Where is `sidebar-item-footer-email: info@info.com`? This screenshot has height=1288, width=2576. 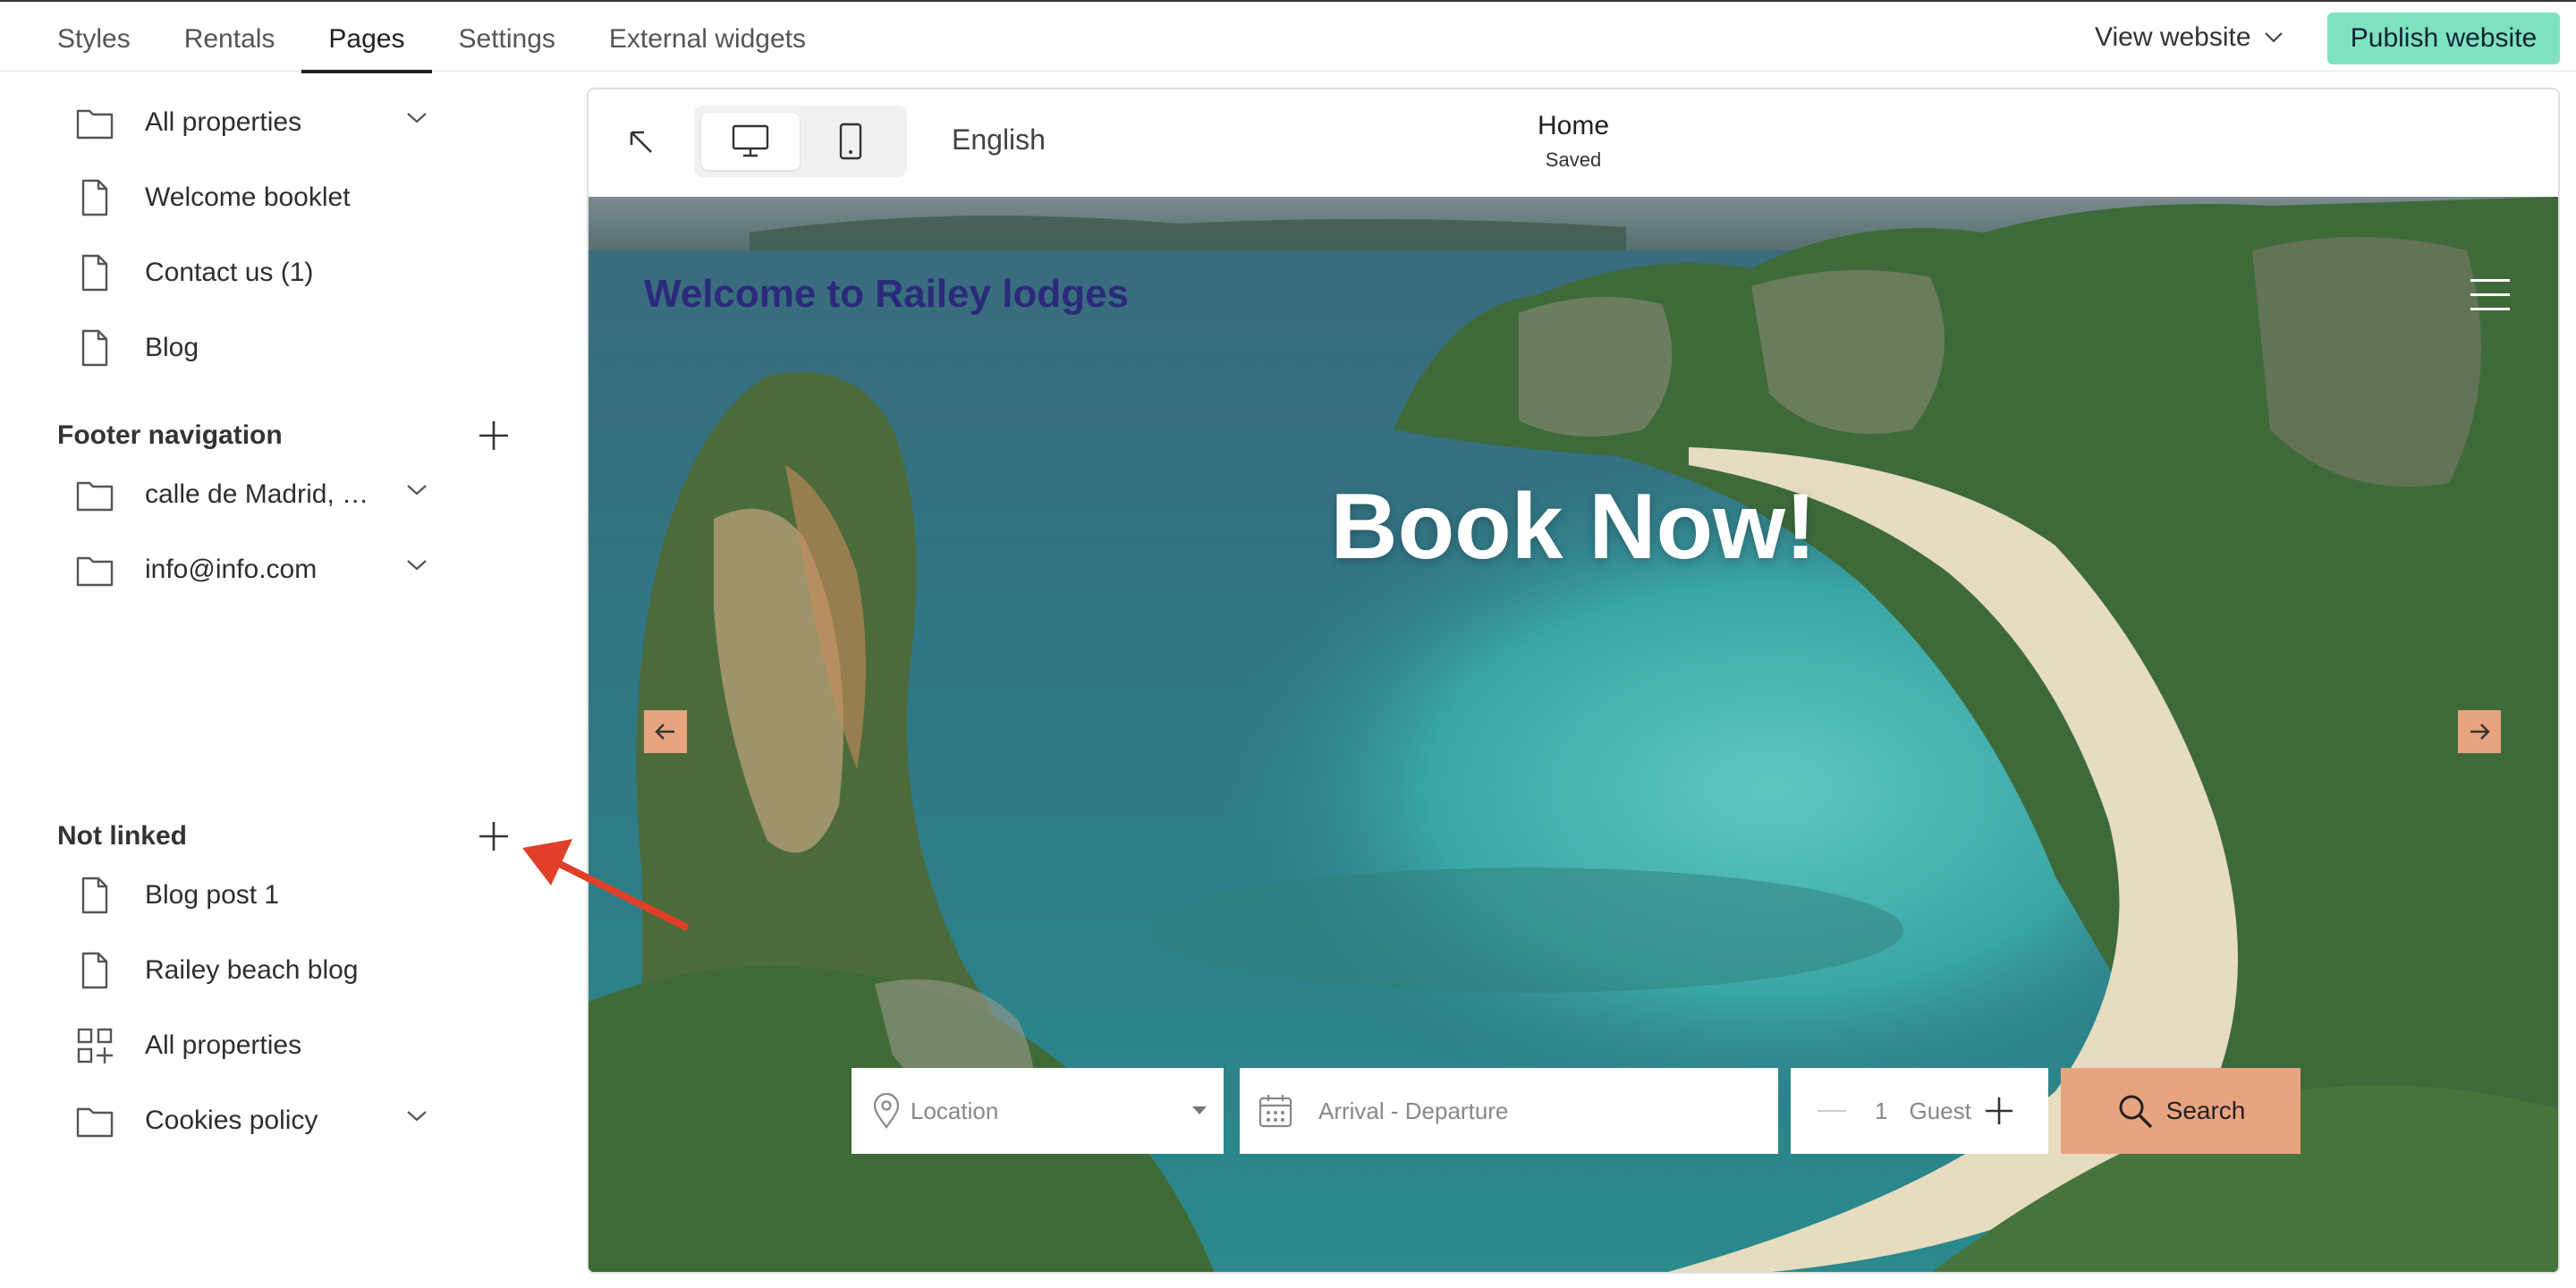 sidebar-item-footer-email: info@info.com is located at coordinates (196, 570).